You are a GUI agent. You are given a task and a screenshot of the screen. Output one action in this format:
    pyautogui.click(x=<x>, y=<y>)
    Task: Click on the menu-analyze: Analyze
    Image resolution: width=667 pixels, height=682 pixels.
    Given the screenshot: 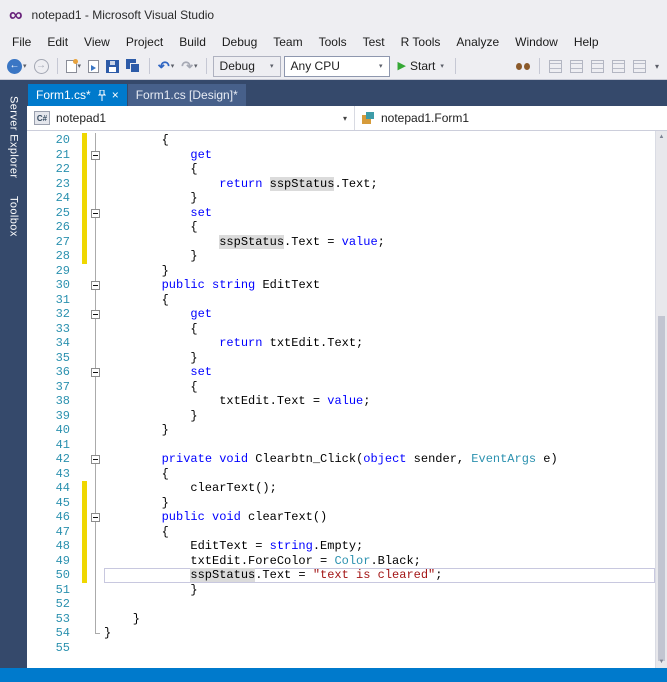 What is the action you would take?
    pyautogui.click(x=477, y=42)
    